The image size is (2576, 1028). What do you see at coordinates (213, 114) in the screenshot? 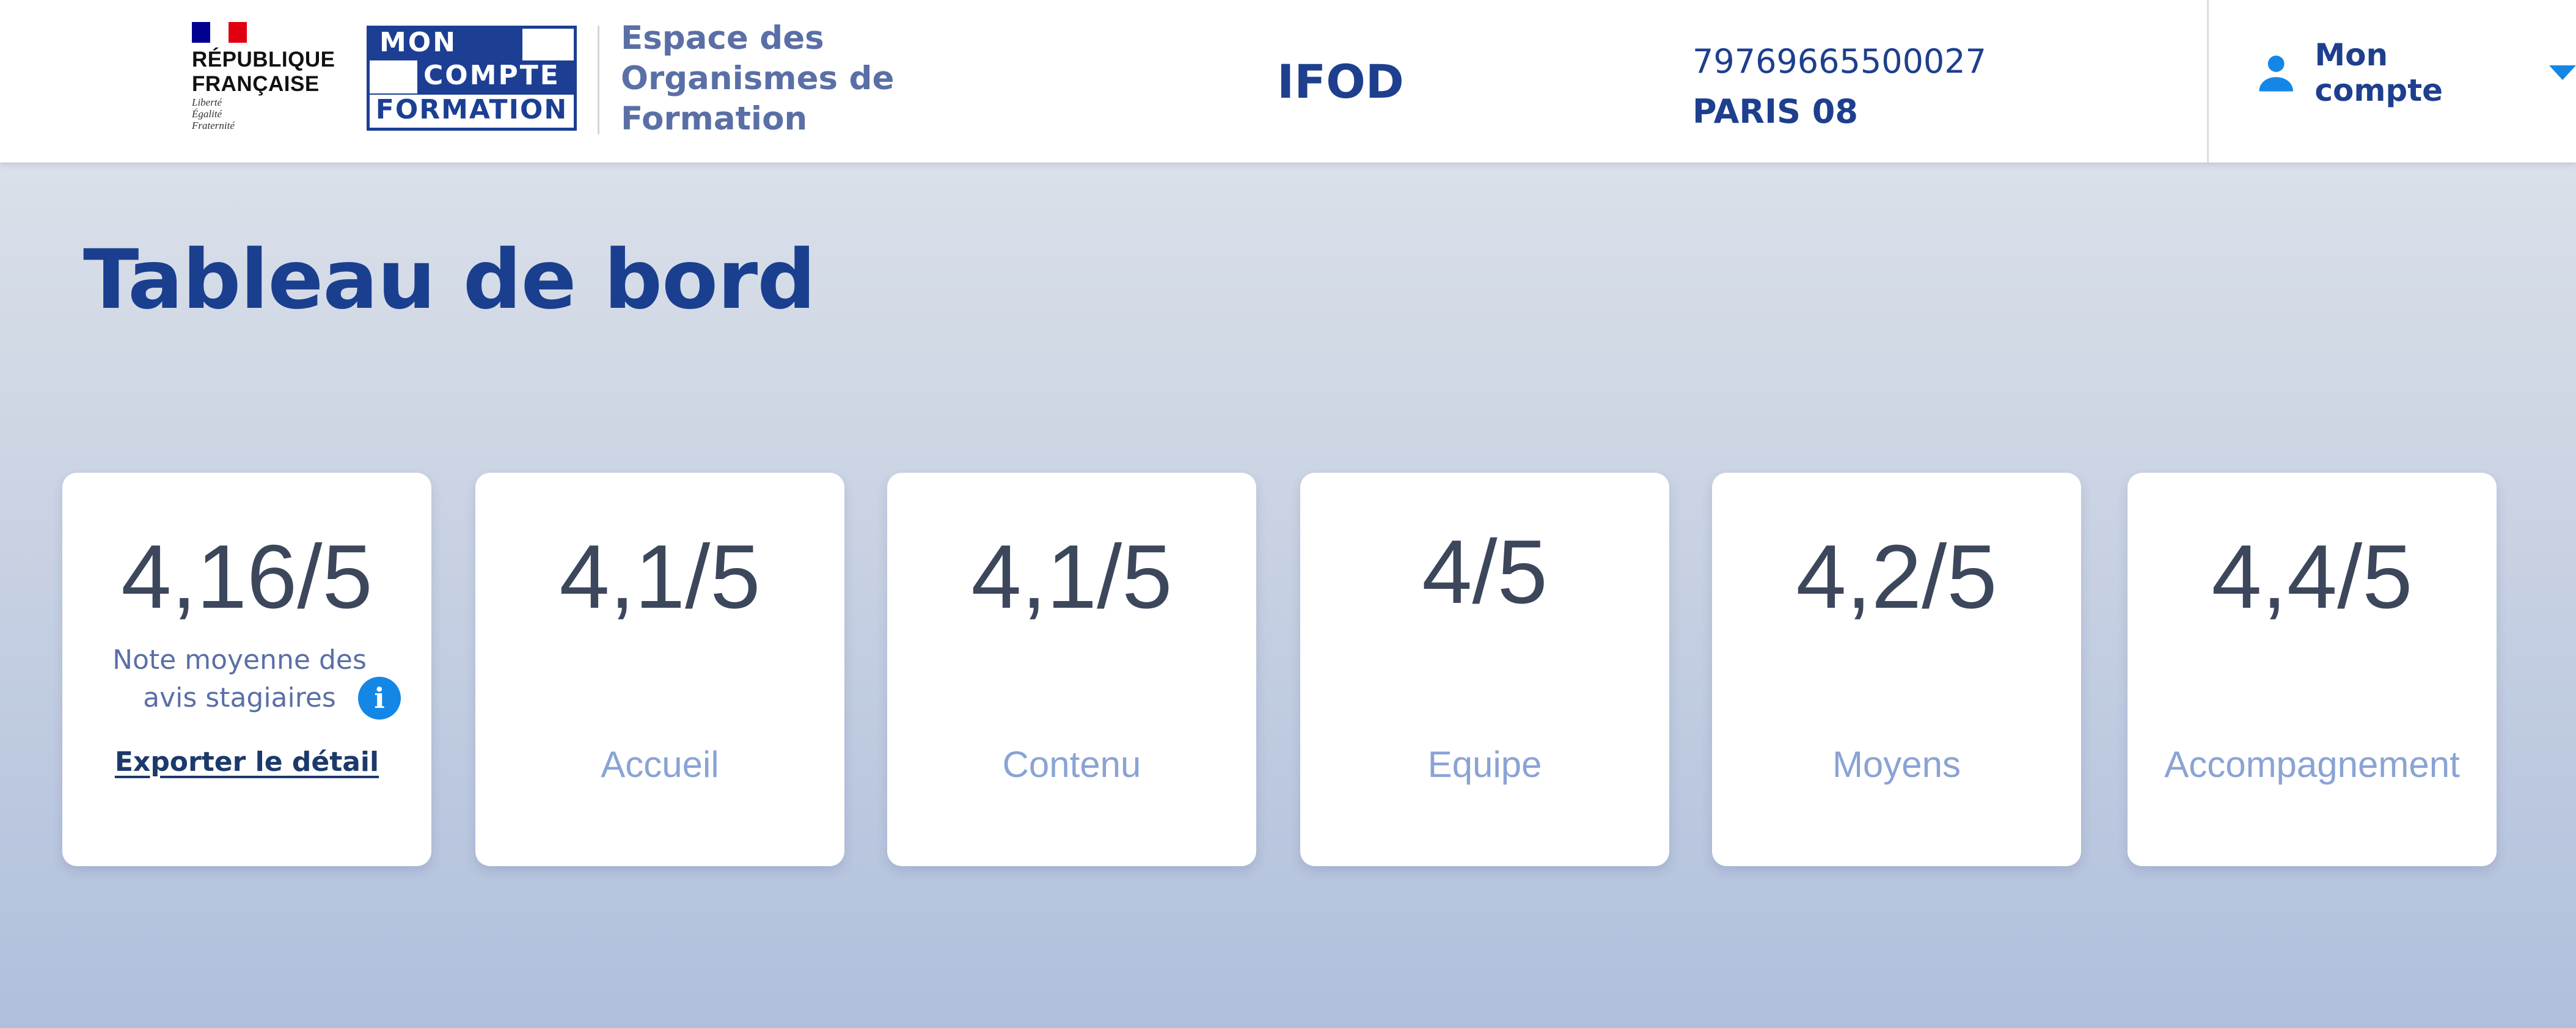
I see `republic-motto: Liberté Égalité Fraternité` at bounding box center [213, 114].